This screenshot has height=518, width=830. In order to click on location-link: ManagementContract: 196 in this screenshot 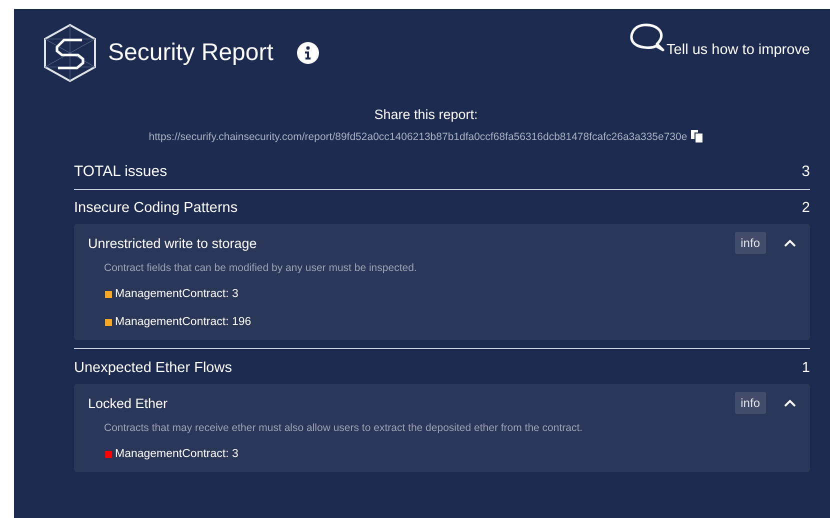, I will do `click(183, 322)`.